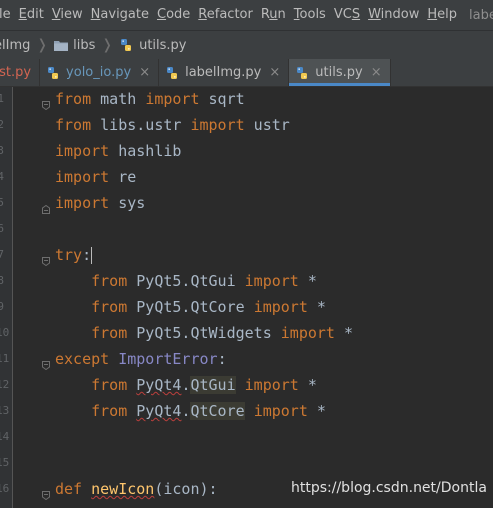 This screenshot has width=493, height=508. I want to click on code-token: def, so click(69, 489).